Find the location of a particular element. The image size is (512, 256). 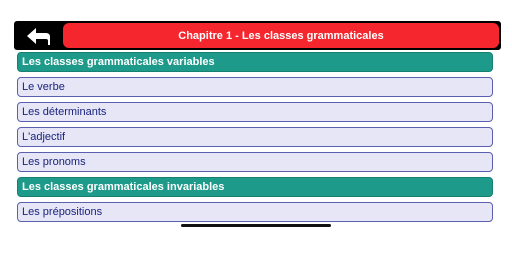

list-item-les-determinants: Les déterminants is located at coordinates (255, 112).